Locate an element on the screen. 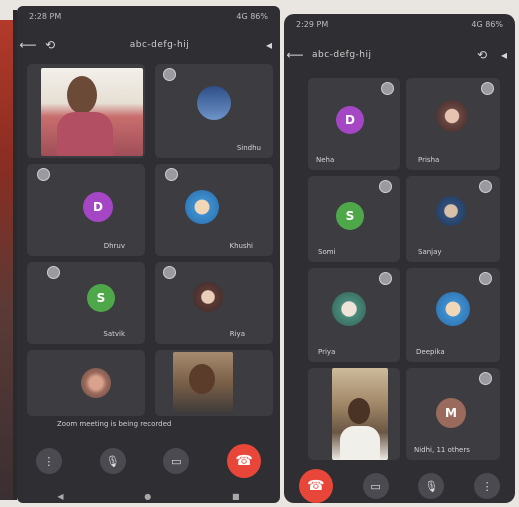  participant-tile: Deepika is located at coordinates (453, 315).